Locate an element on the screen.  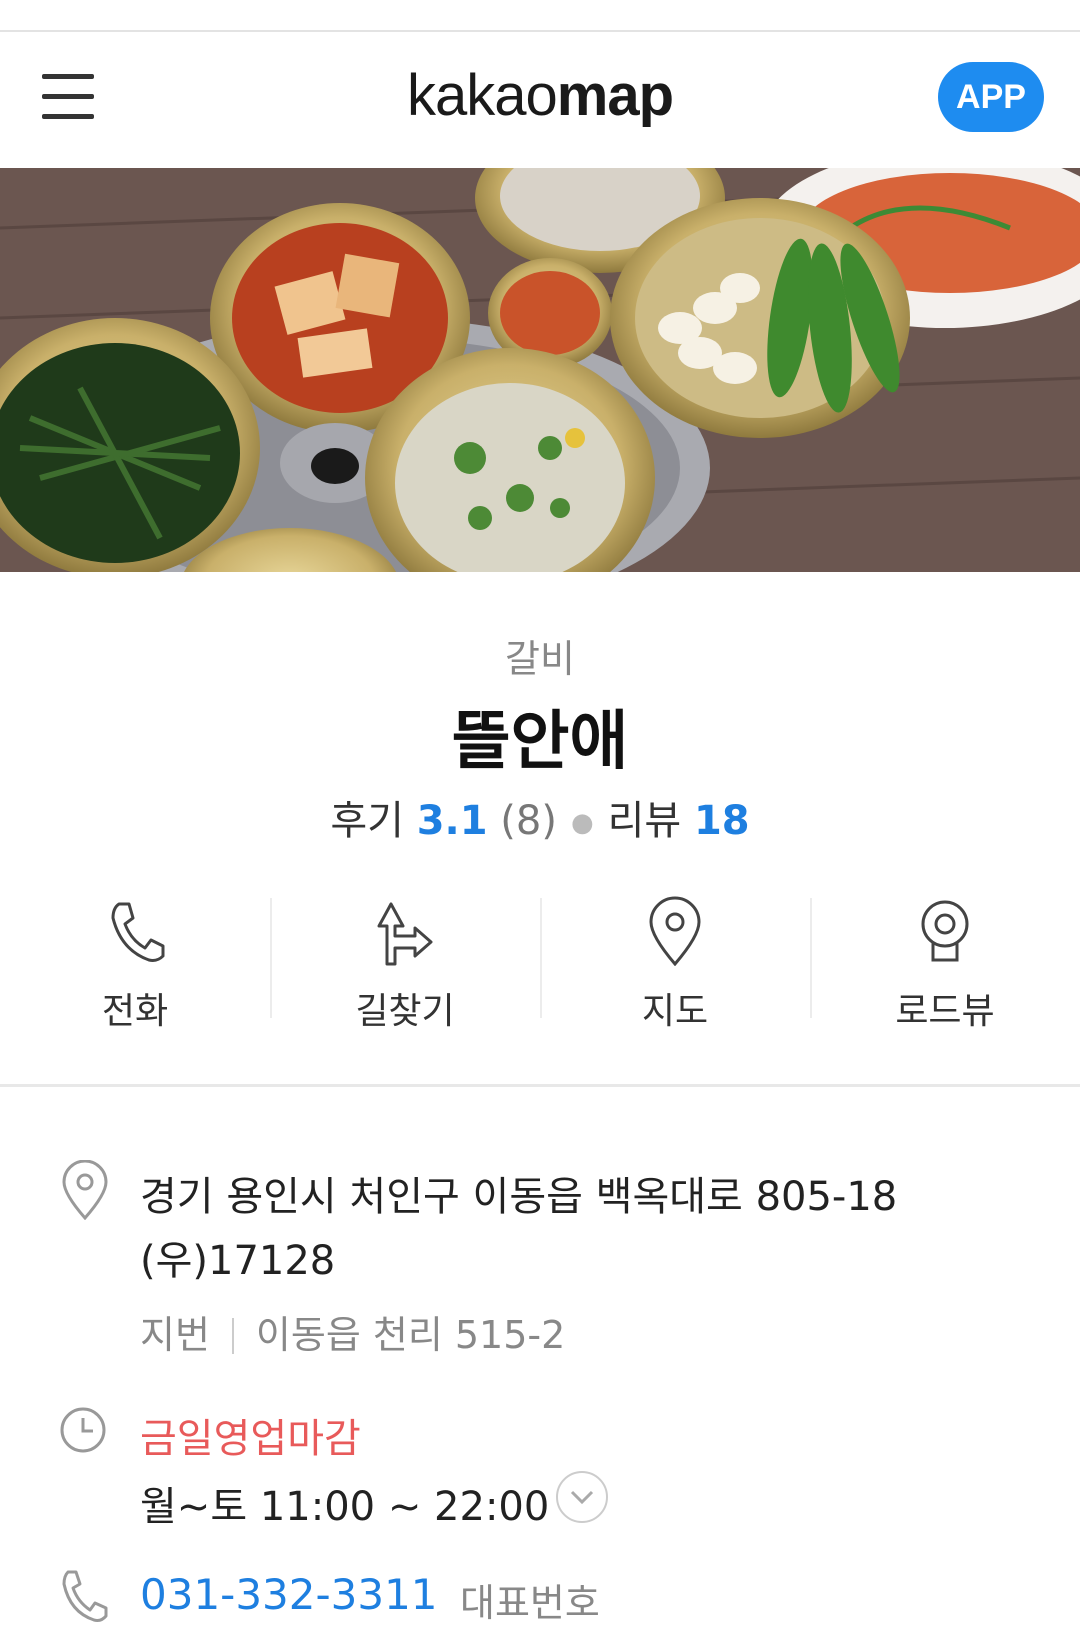
jibun-divider is located at coordinates (232, 1336).